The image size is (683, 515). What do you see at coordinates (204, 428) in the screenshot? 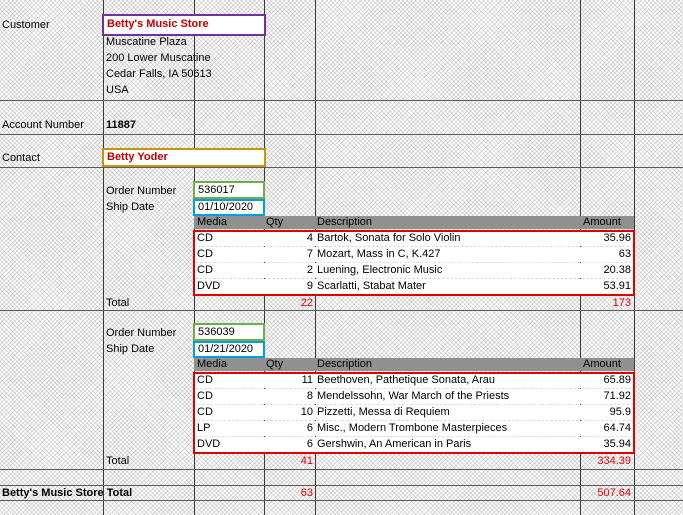
I see `media-cell: LP` at bounding box center [204, 428].